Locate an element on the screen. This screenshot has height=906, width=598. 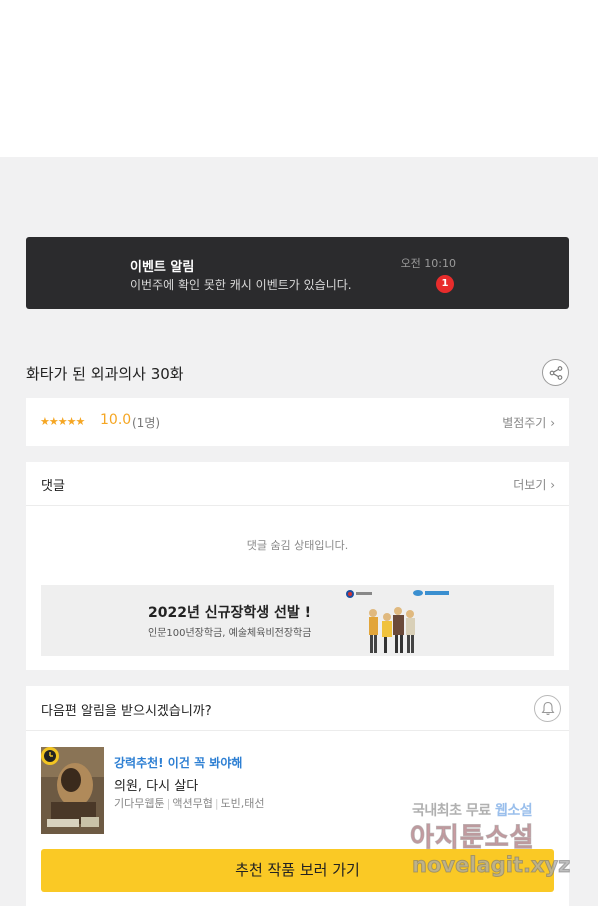
episode-title: 화타가 된 외과의사 30화 is located at coordinates (105, 374).